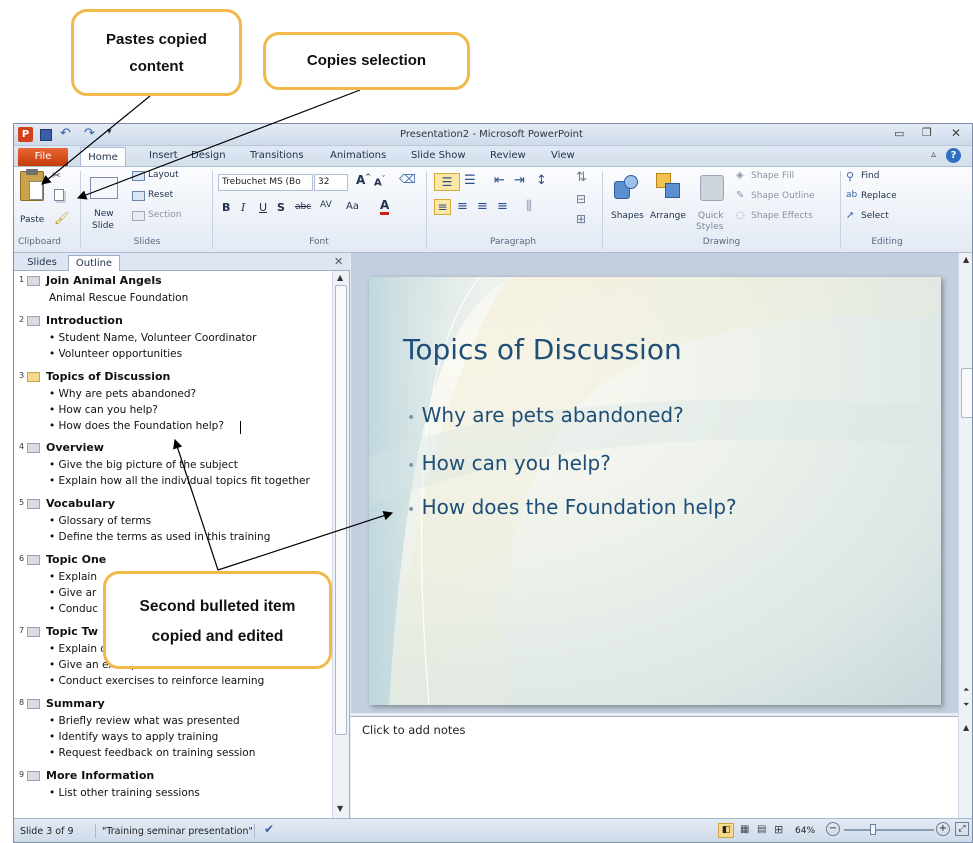  I want to click on callout-copy: Copies selection, so click(366, 61).